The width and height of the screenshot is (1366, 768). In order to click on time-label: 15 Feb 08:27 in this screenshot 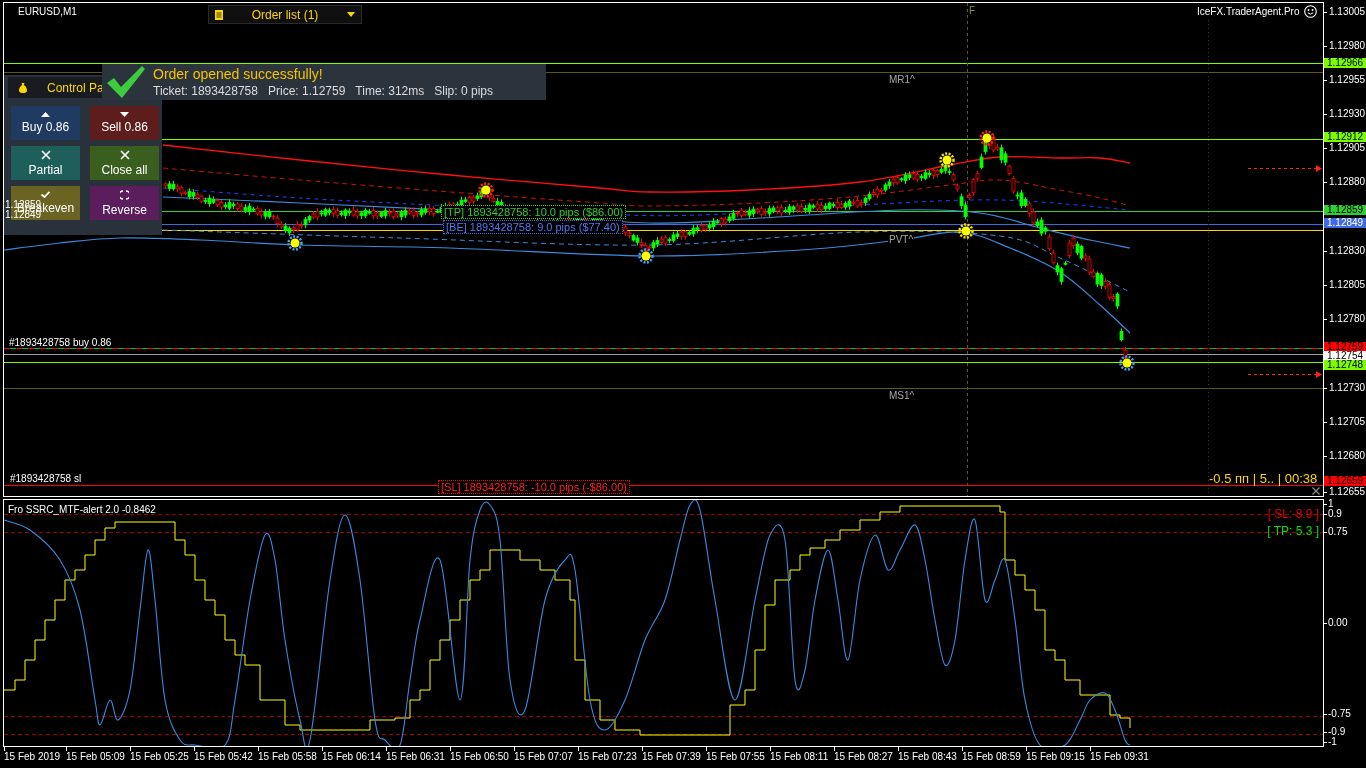, I will do `click(863, 756)`.